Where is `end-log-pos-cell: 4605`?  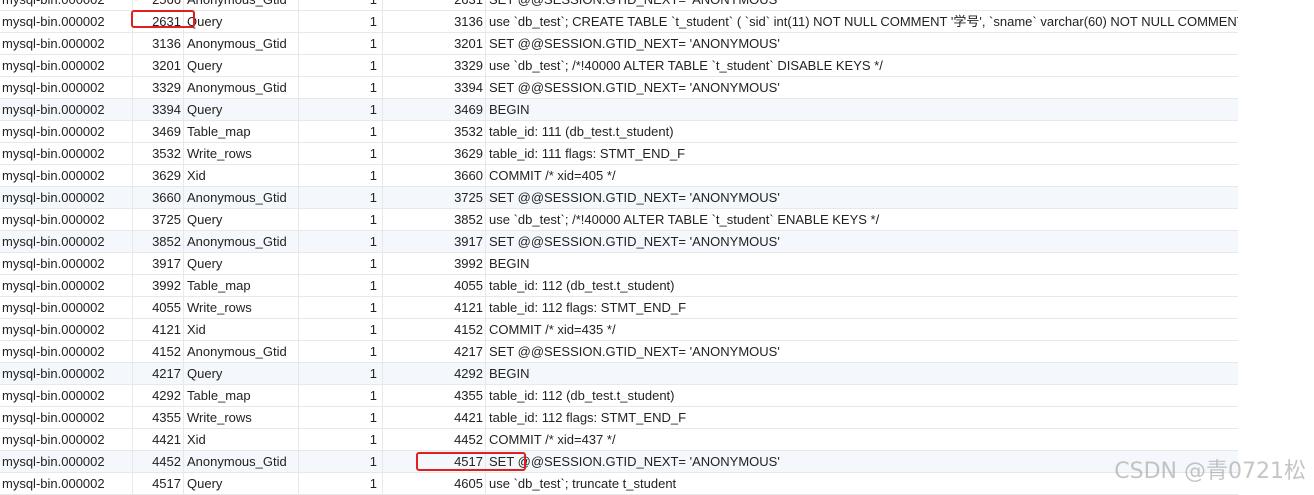 end-log-pos-cell: 4605 is located at coordinates (434, 483).